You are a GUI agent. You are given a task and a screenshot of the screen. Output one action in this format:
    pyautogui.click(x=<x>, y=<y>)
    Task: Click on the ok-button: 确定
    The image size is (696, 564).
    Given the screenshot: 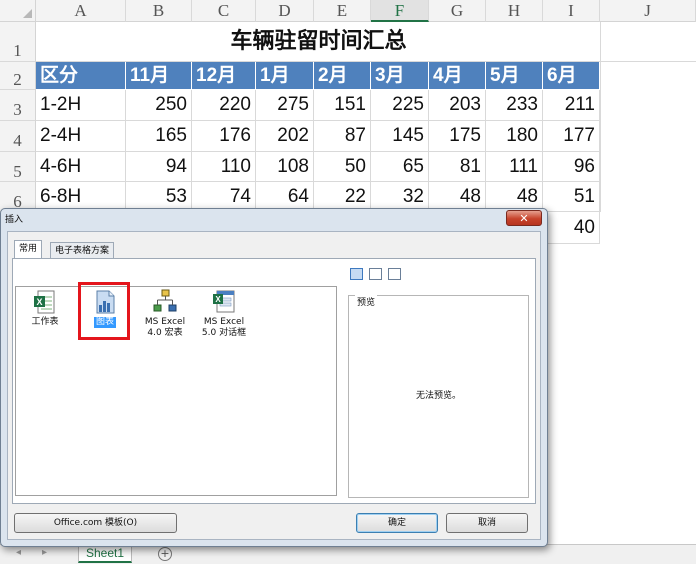 What is the action you would take?
    pyautogui.click(x=397, y=523)
    